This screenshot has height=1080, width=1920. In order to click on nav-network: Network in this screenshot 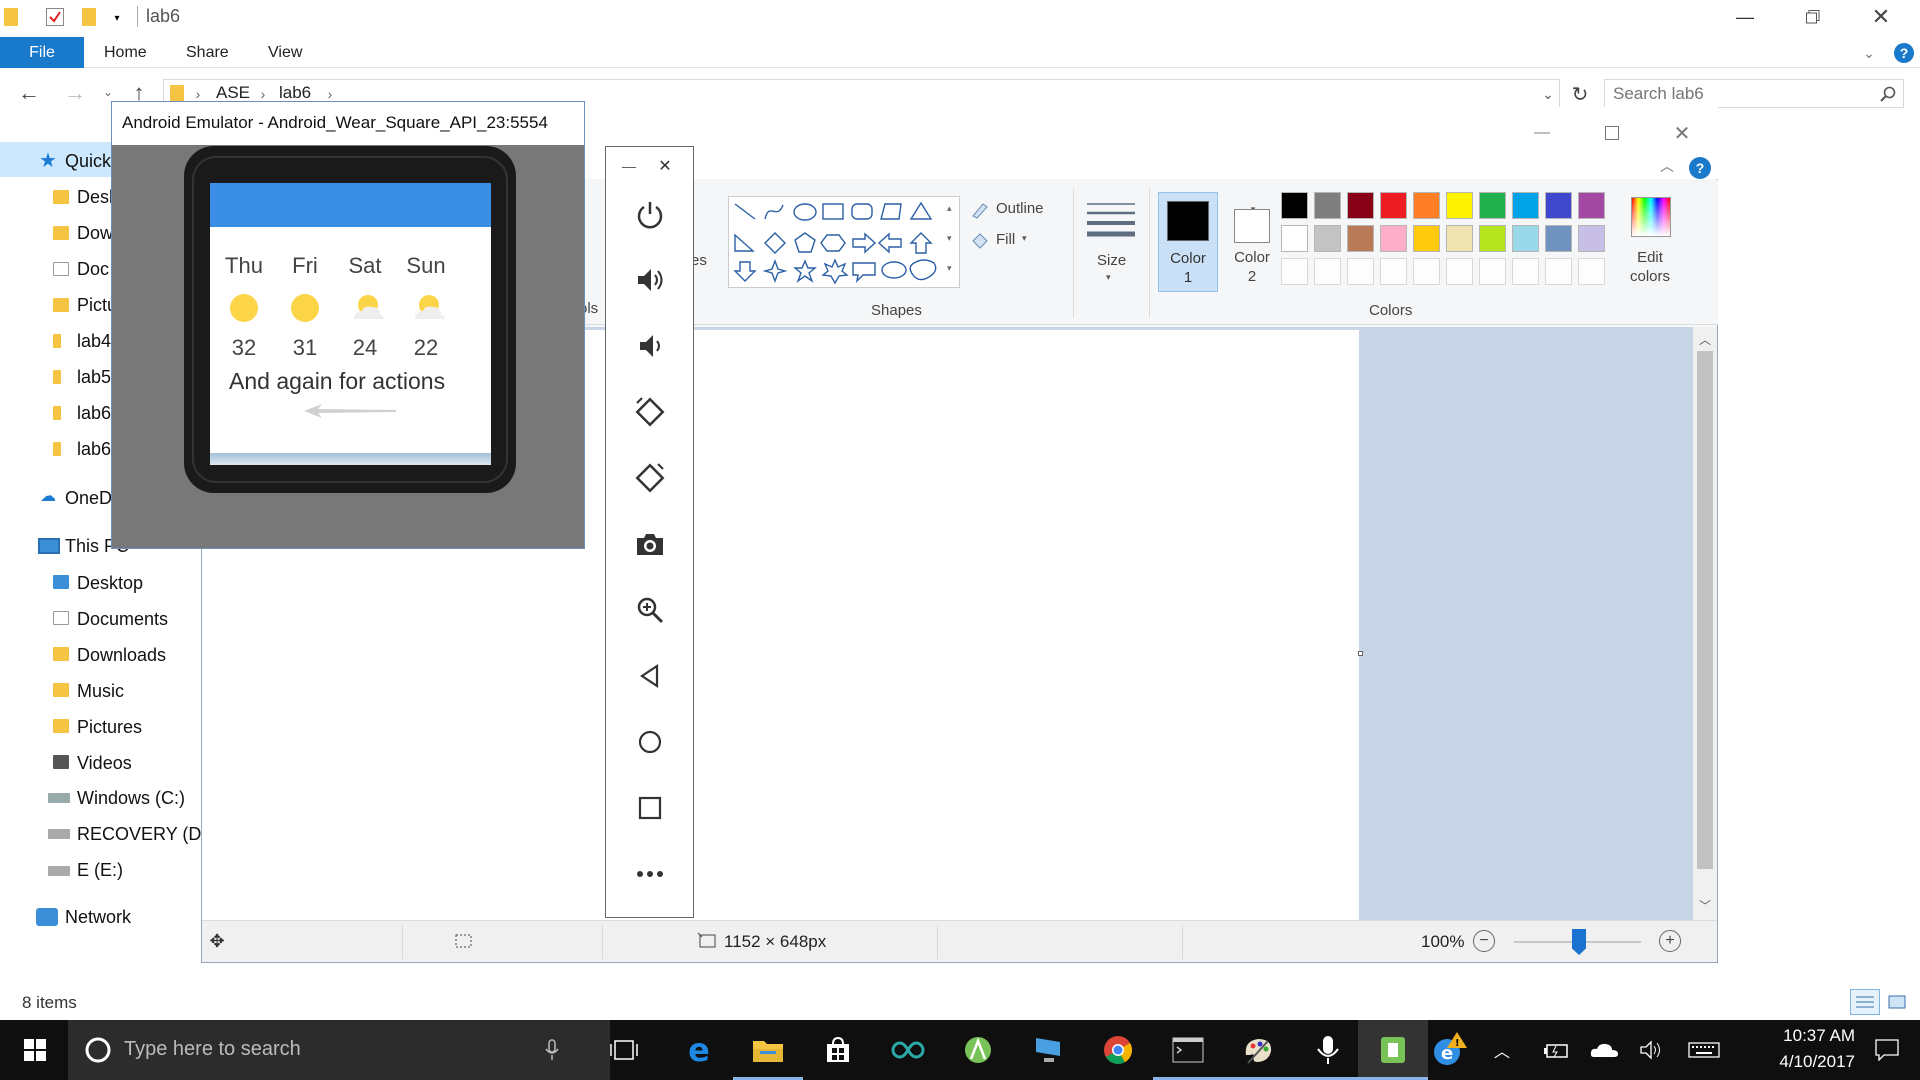, I will do `click(98, 917)`.